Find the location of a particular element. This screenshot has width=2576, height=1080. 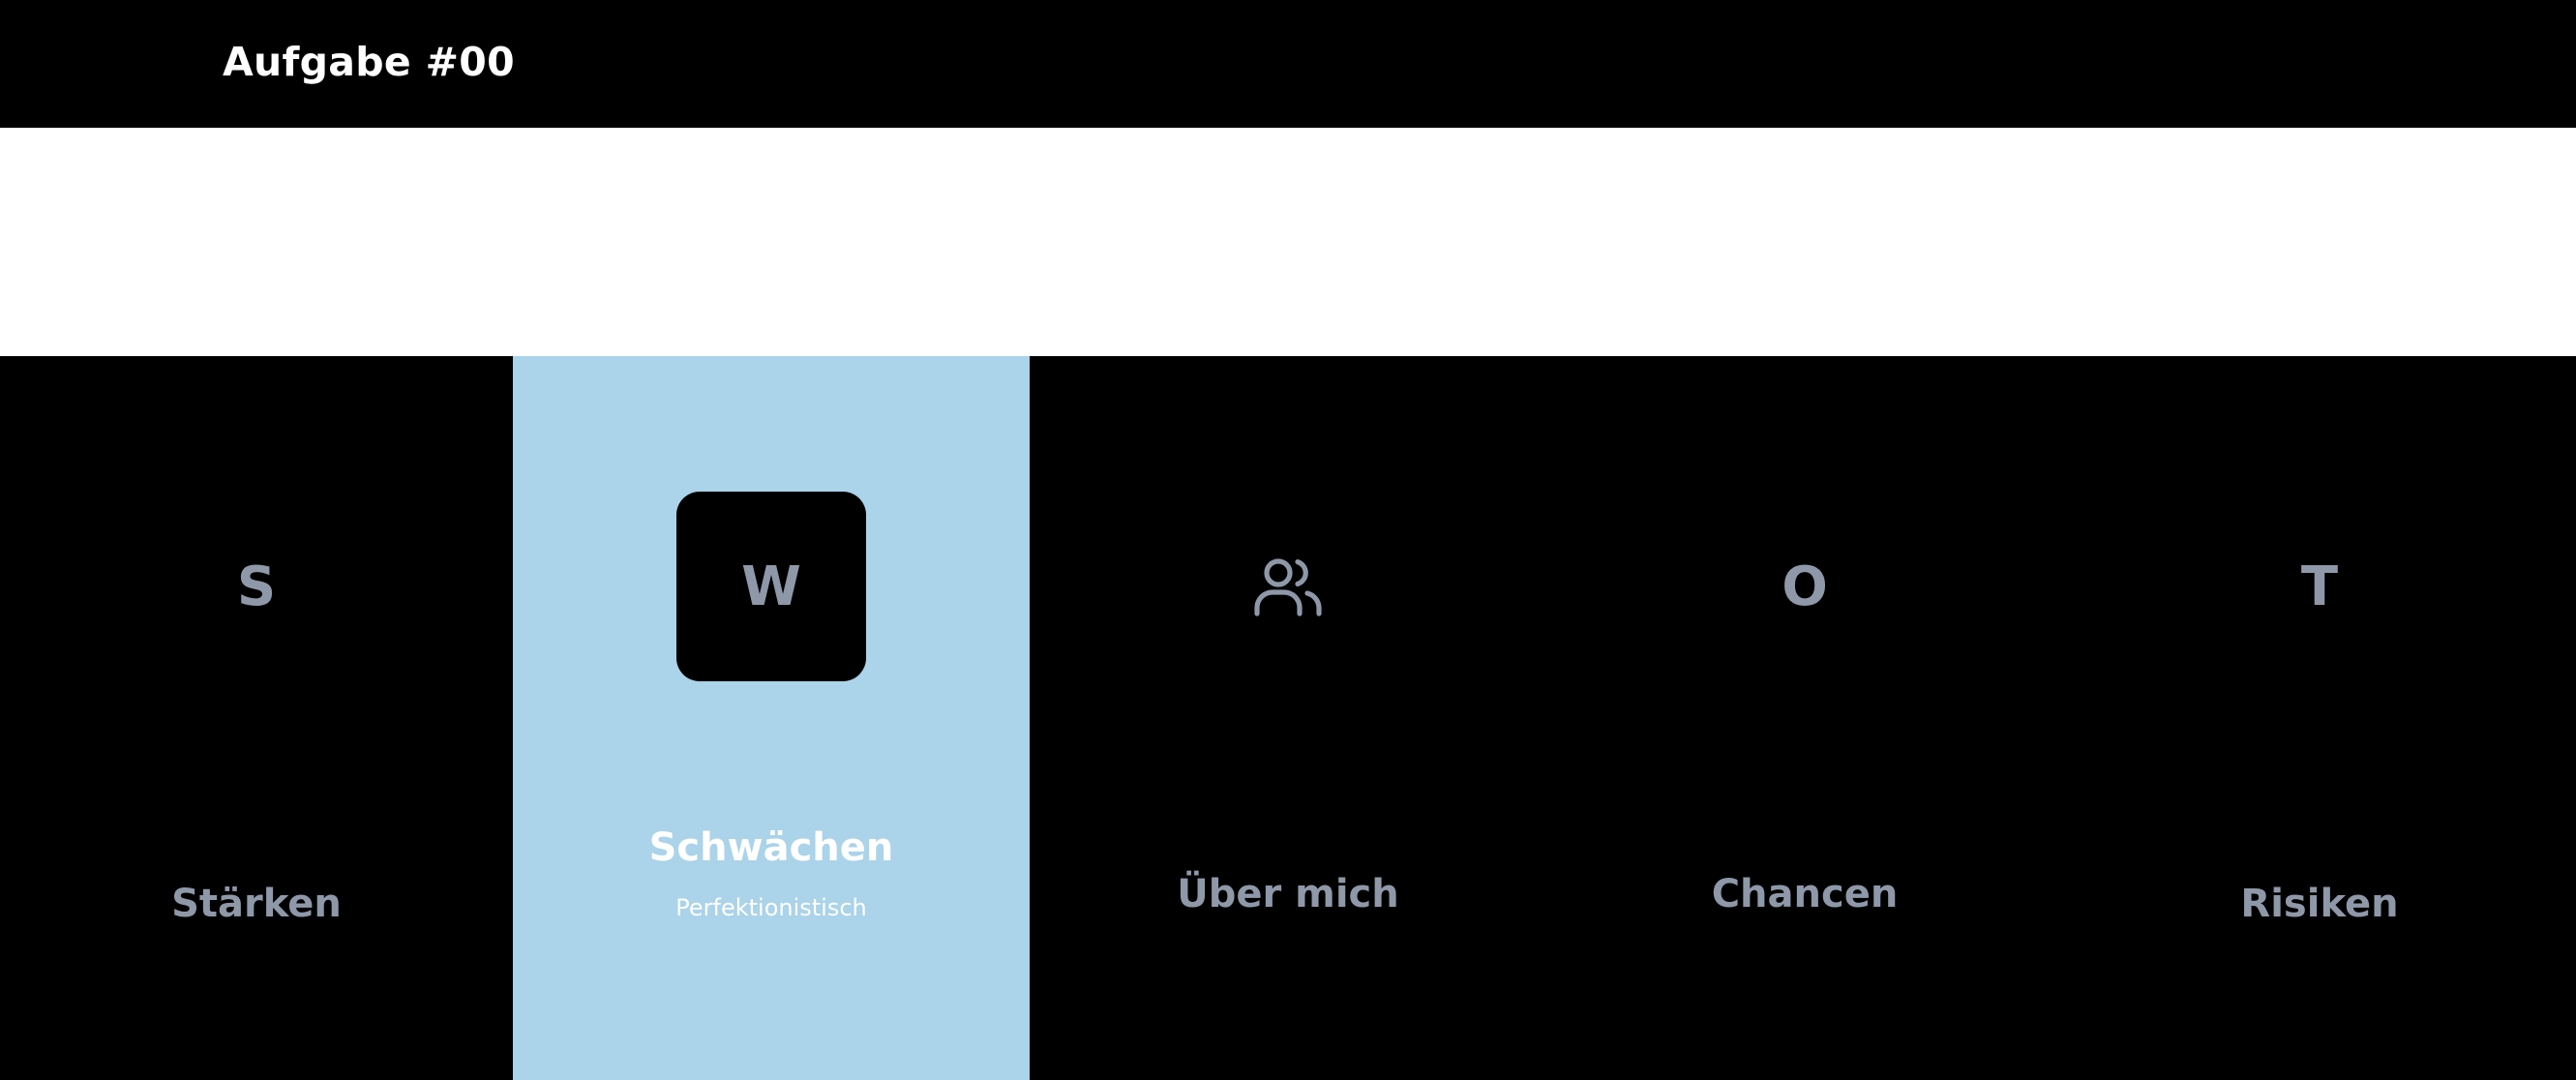

header-bar: Aufgabe #00 is located at coordinates (1288, 64).